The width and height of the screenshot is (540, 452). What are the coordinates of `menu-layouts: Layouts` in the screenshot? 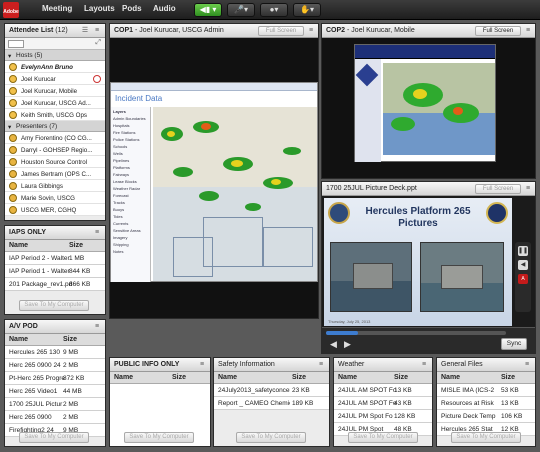 It's located at (99, 8).